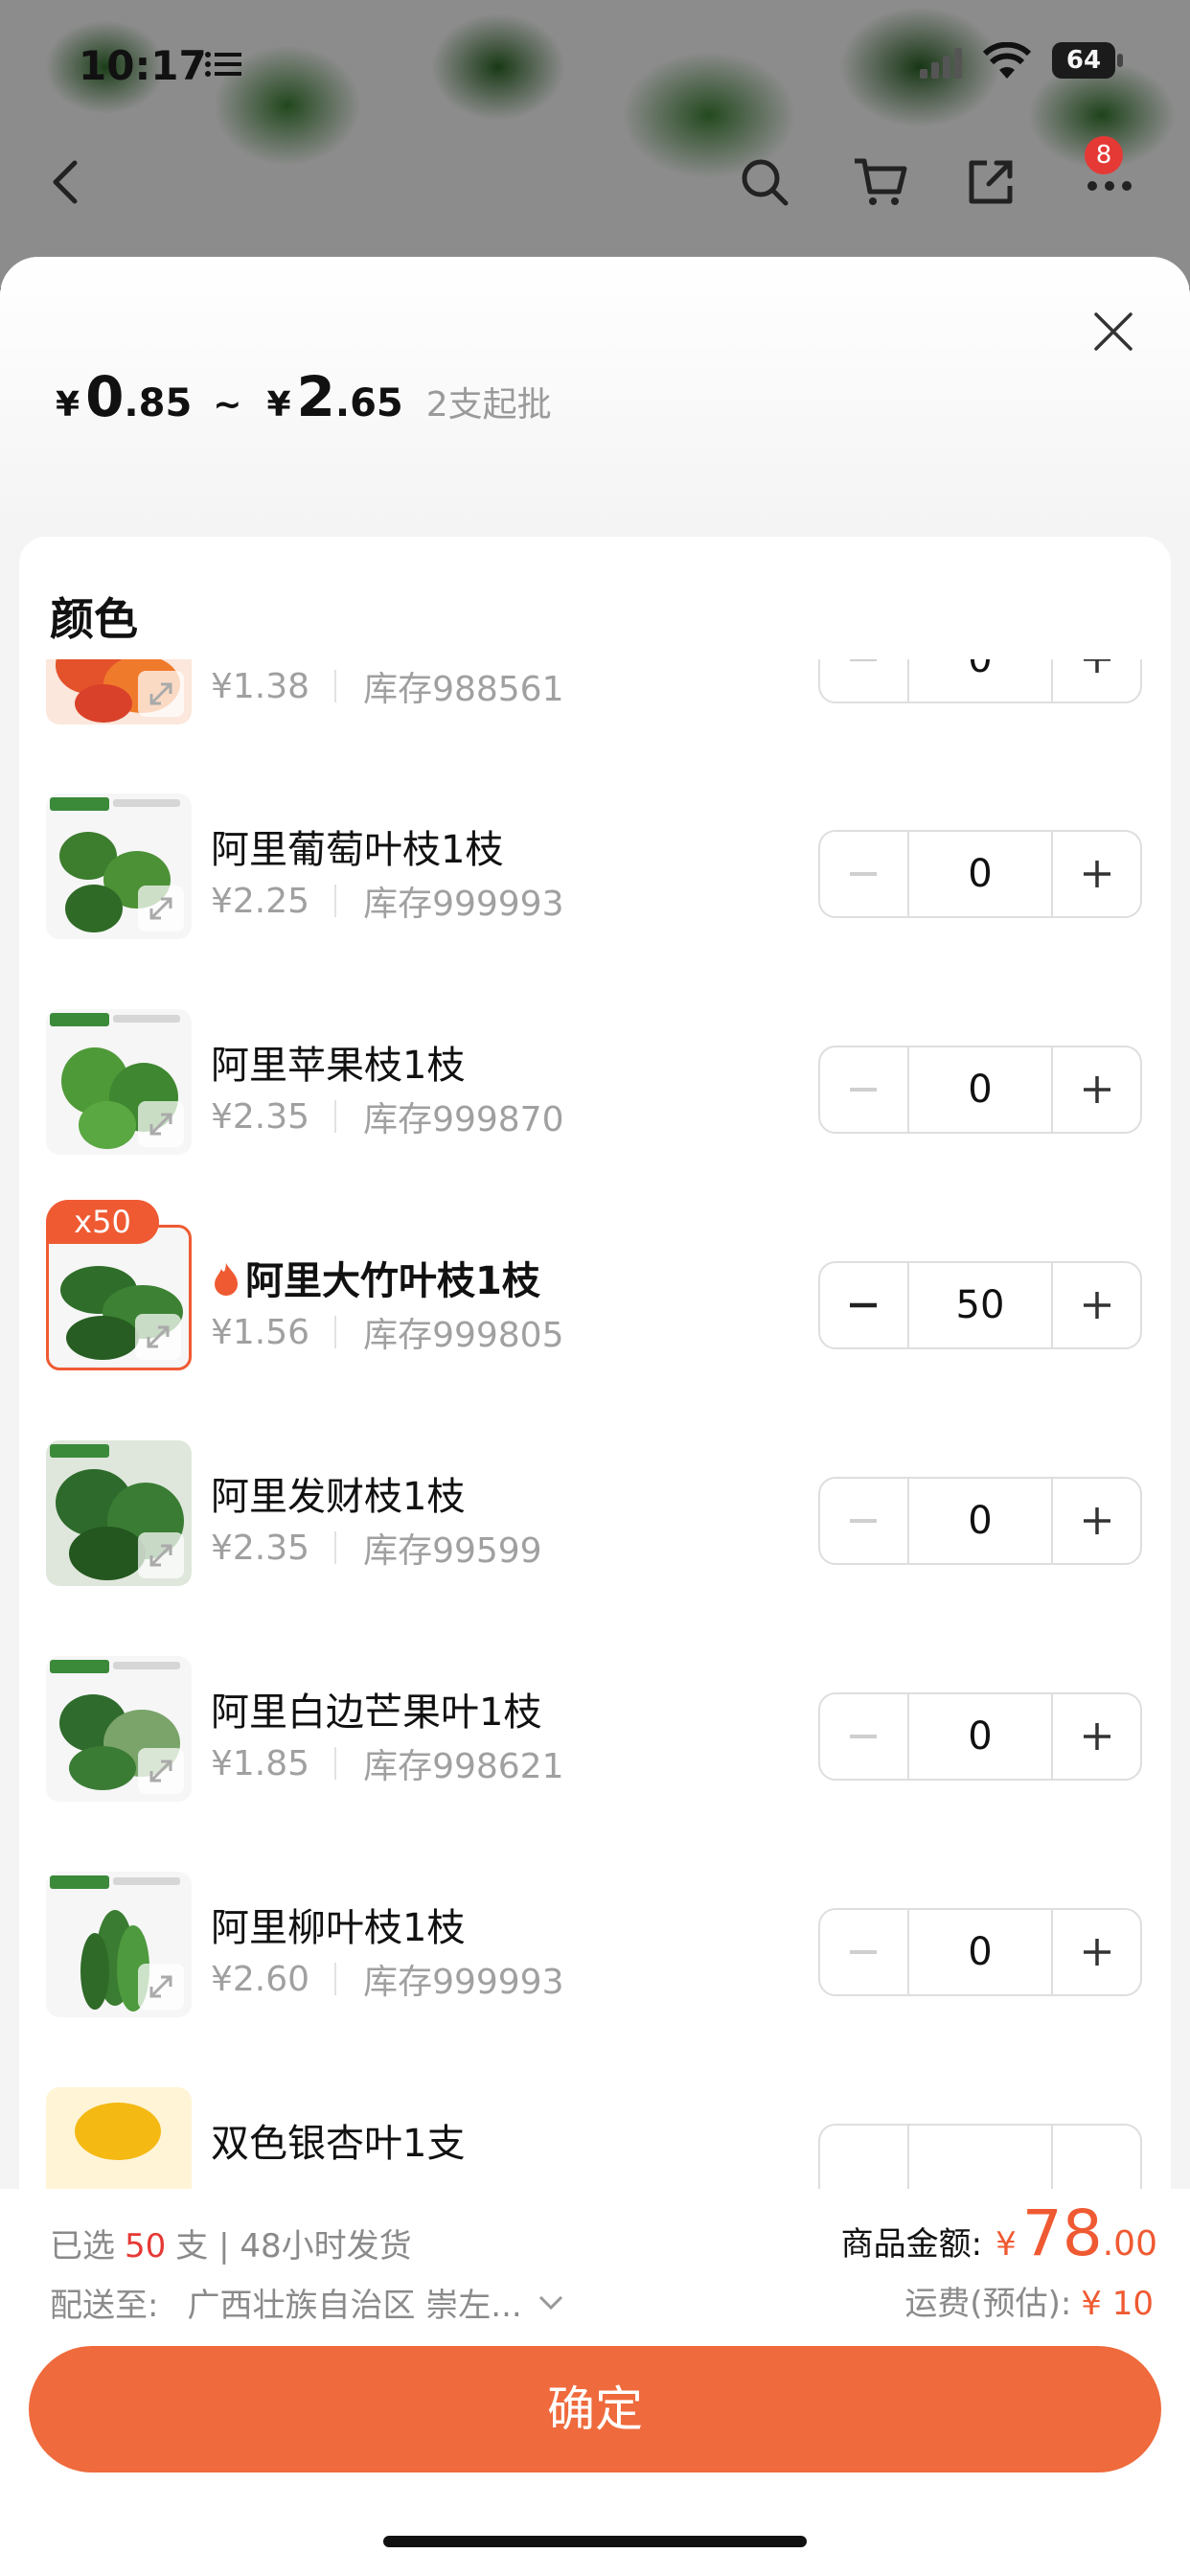  Describe the element at coordinates (595, 1942) in the screenshot. I see `variant-row: 阿里柳叶枝1枝 ¥2.60 库存999993 0` at that location.